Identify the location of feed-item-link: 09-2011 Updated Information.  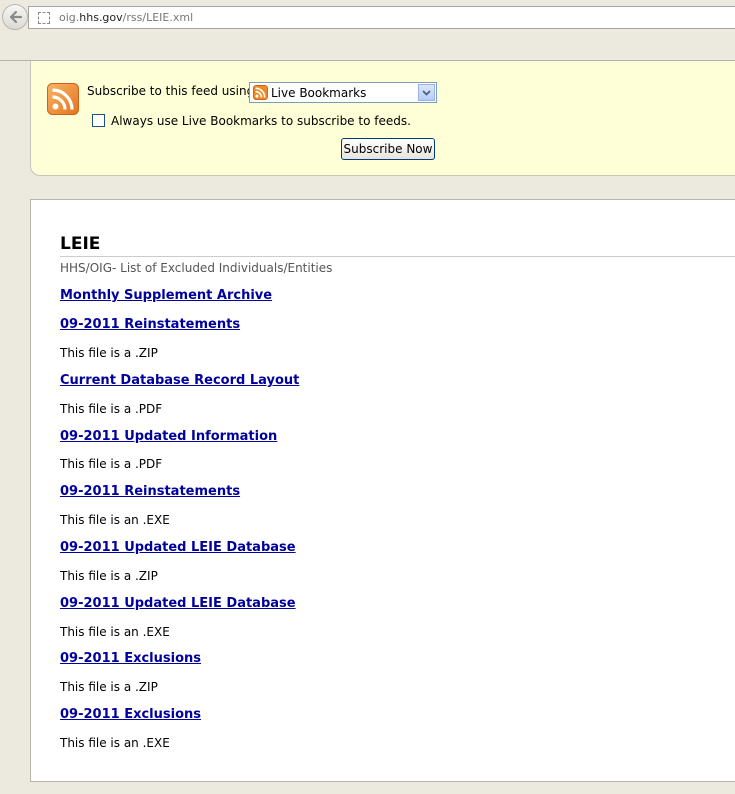
(168, 437).